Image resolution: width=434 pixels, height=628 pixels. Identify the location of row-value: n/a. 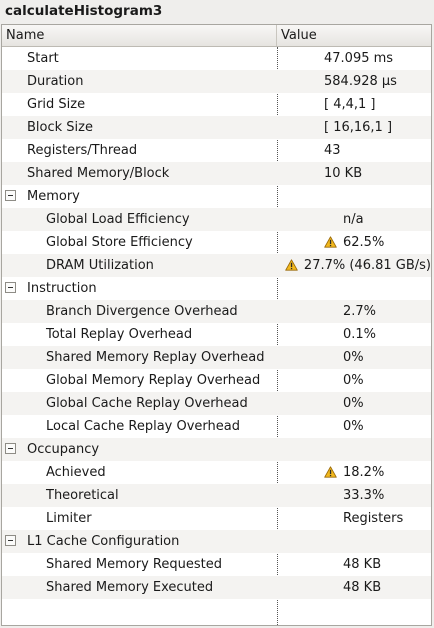
(353, 219).